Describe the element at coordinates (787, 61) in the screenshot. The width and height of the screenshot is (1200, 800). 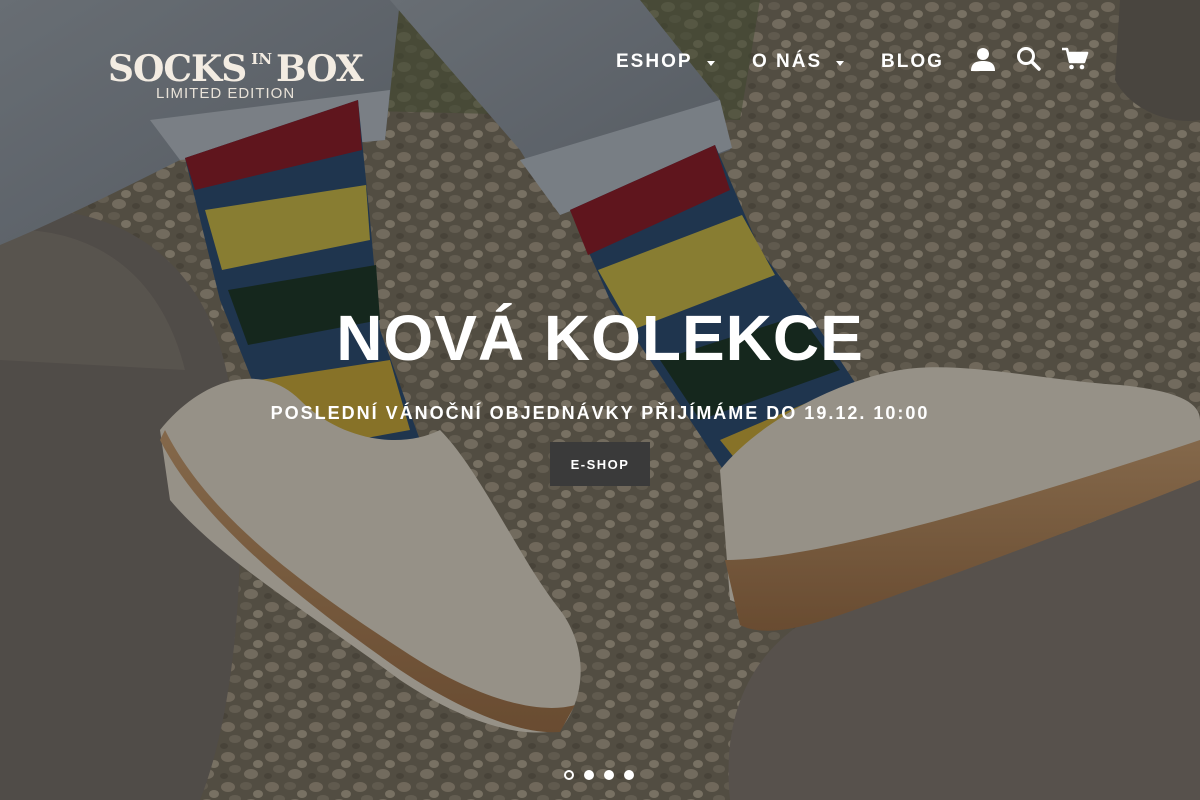
I see `nav-item-label: O NÁS` at that location.